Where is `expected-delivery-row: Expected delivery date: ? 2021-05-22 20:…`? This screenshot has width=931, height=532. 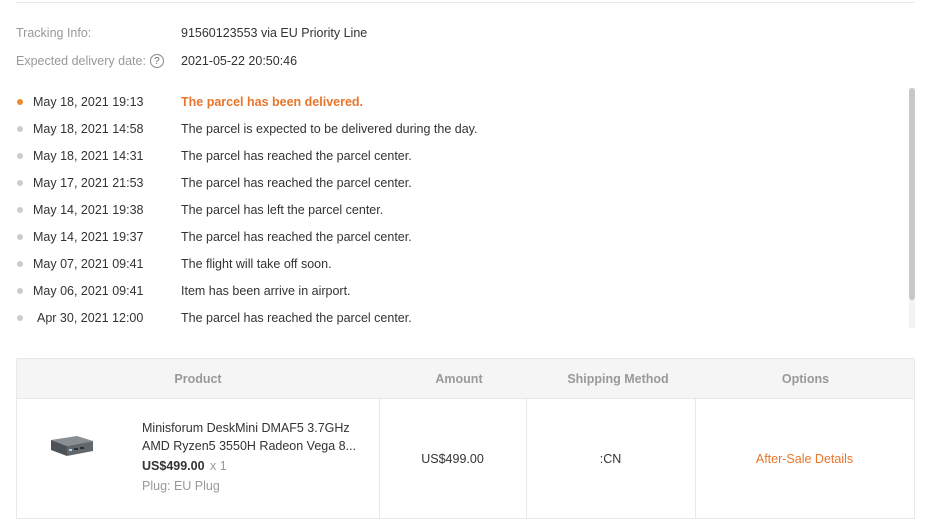
expected-delivery-row: Expected delivery date: ? 2021-05-22 20:… is located at coordinates (156, 61).